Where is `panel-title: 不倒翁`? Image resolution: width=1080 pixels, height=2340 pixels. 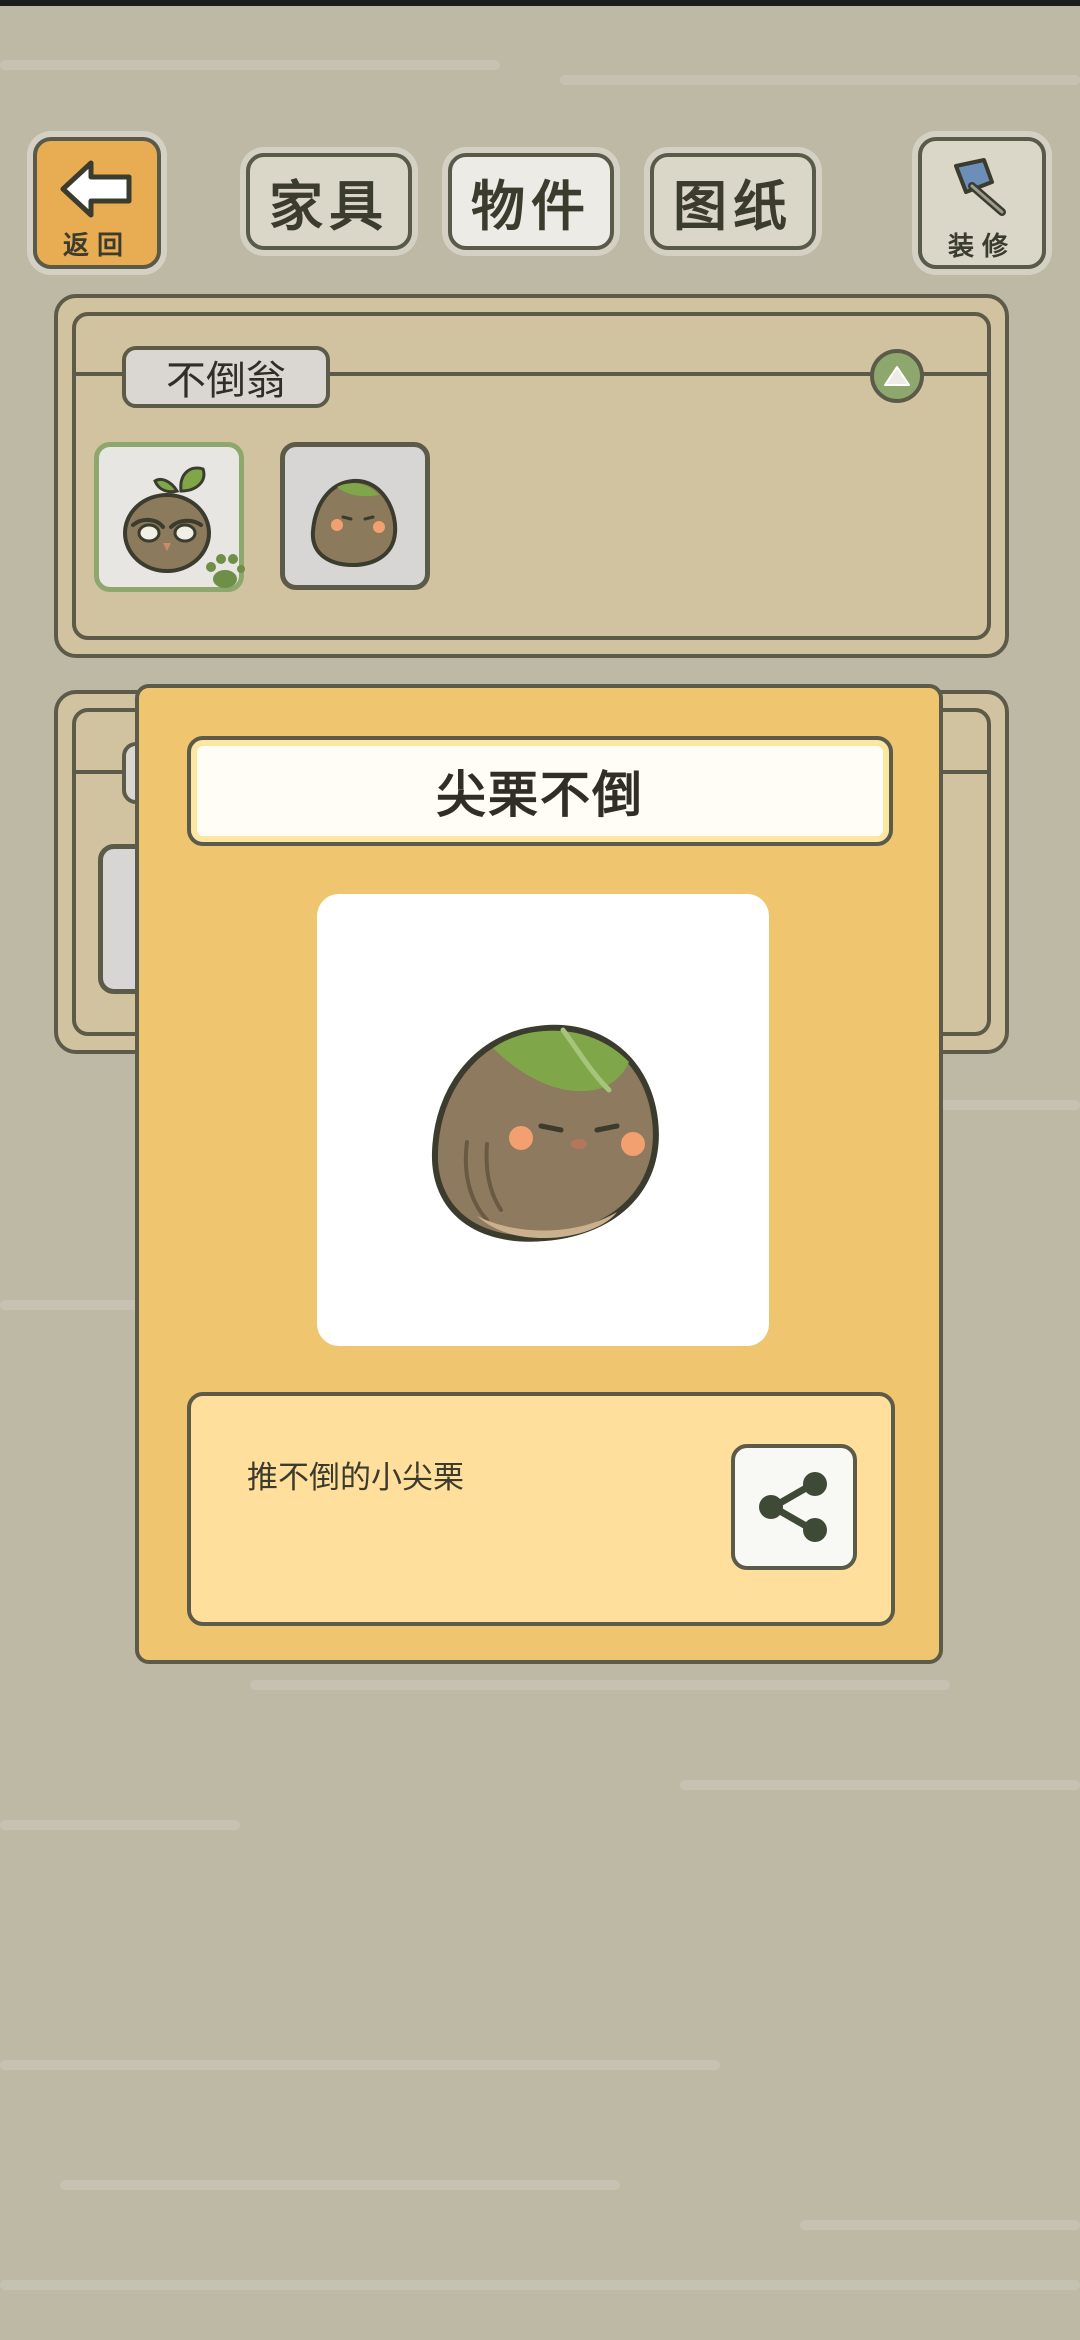 panel-title: 不倒翁 is located at coordinates (226, 377).